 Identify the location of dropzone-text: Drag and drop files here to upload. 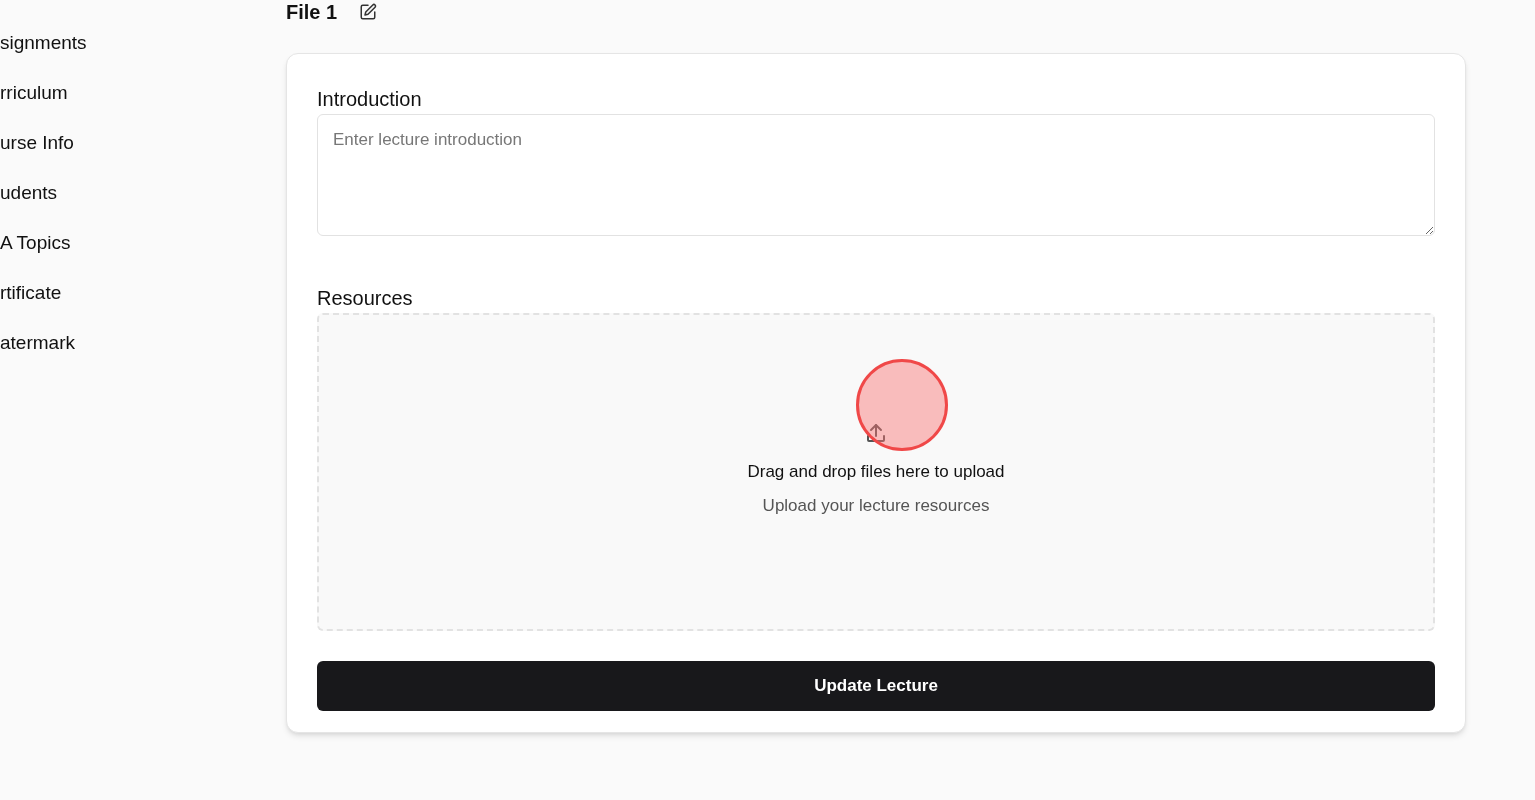
(876, 472).